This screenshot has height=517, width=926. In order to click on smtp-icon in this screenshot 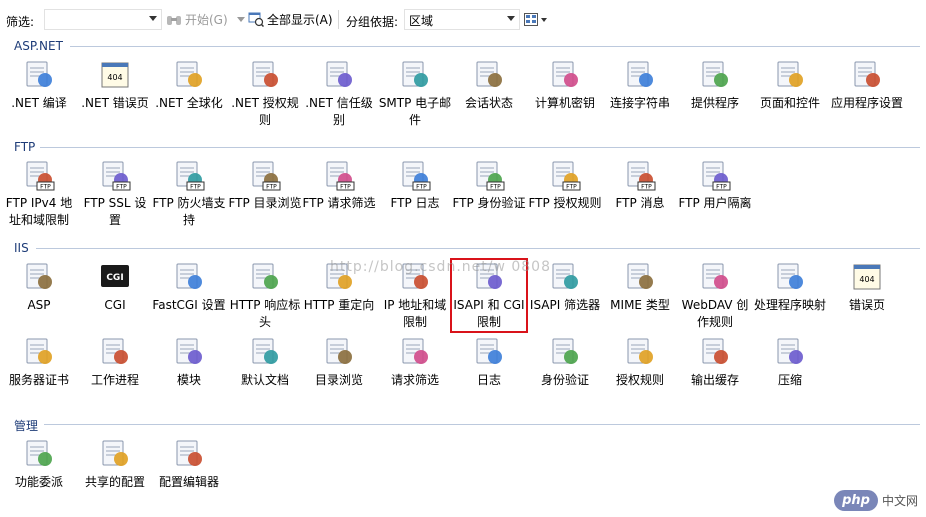, I will do `click(415, 75)`.